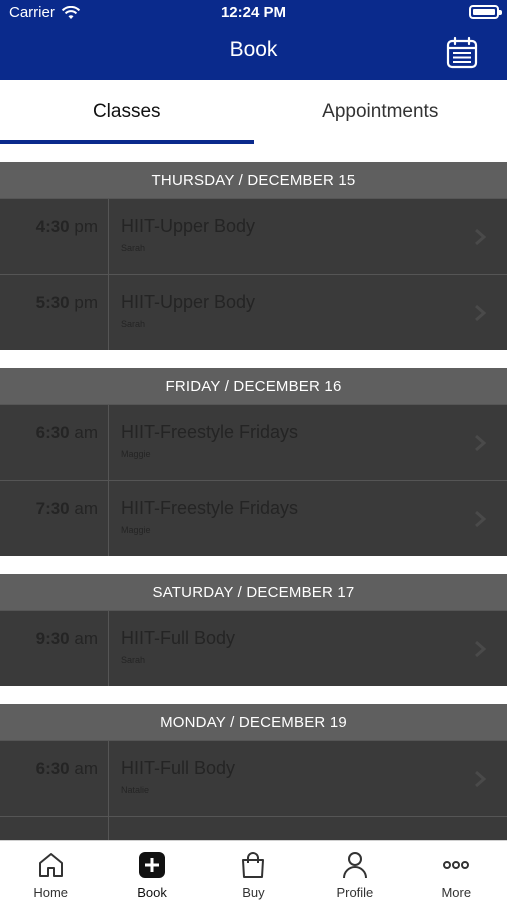 This screenshot has height=900, width=507. What do you see at coordinates (52, 638) in the screenshot?
I see `time-value: 9:30` at bounding box center [52, 638].